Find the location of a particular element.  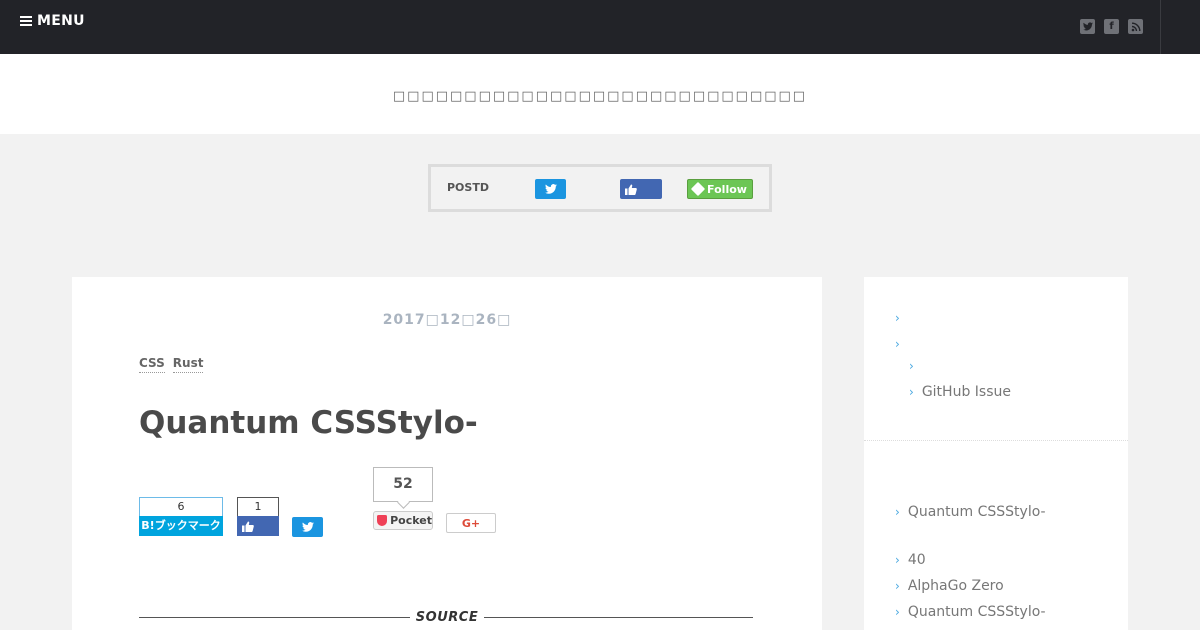

facebook-share-button: 1 is located at coordinates (258, 516).